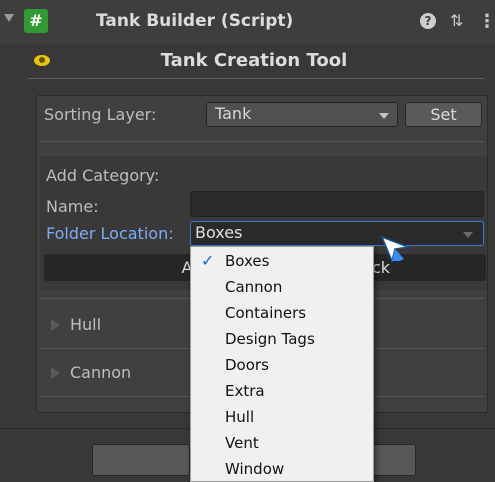  Describe the element at coordinates (282, 444) in the screenshot. I see `popup-option-vent: Vent` at that location.